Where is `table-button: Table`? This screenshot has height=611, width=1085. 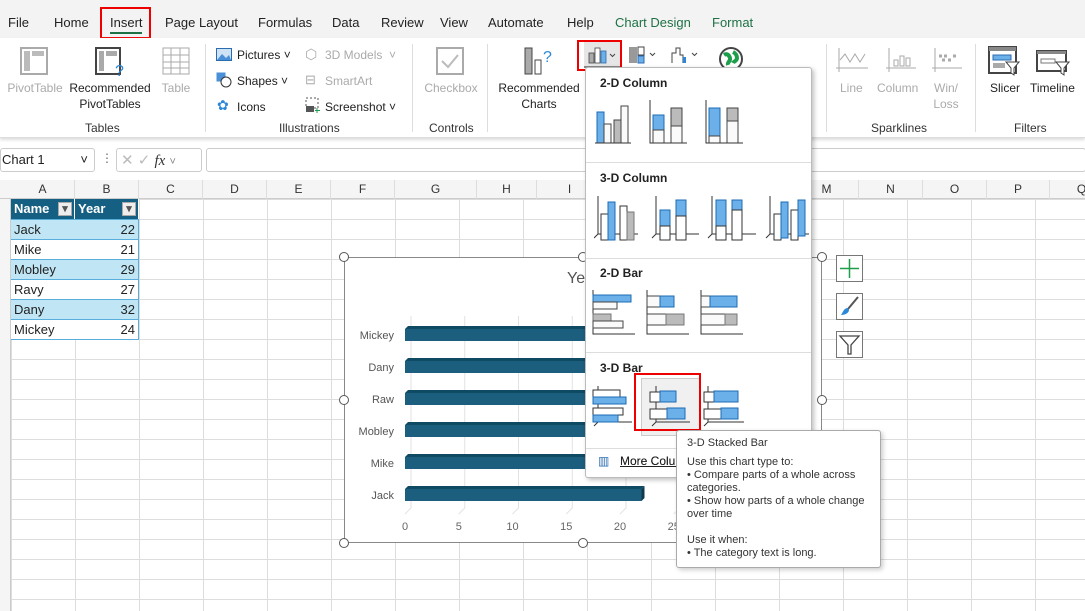 table-button: Table is located at coordinates (176, 88).